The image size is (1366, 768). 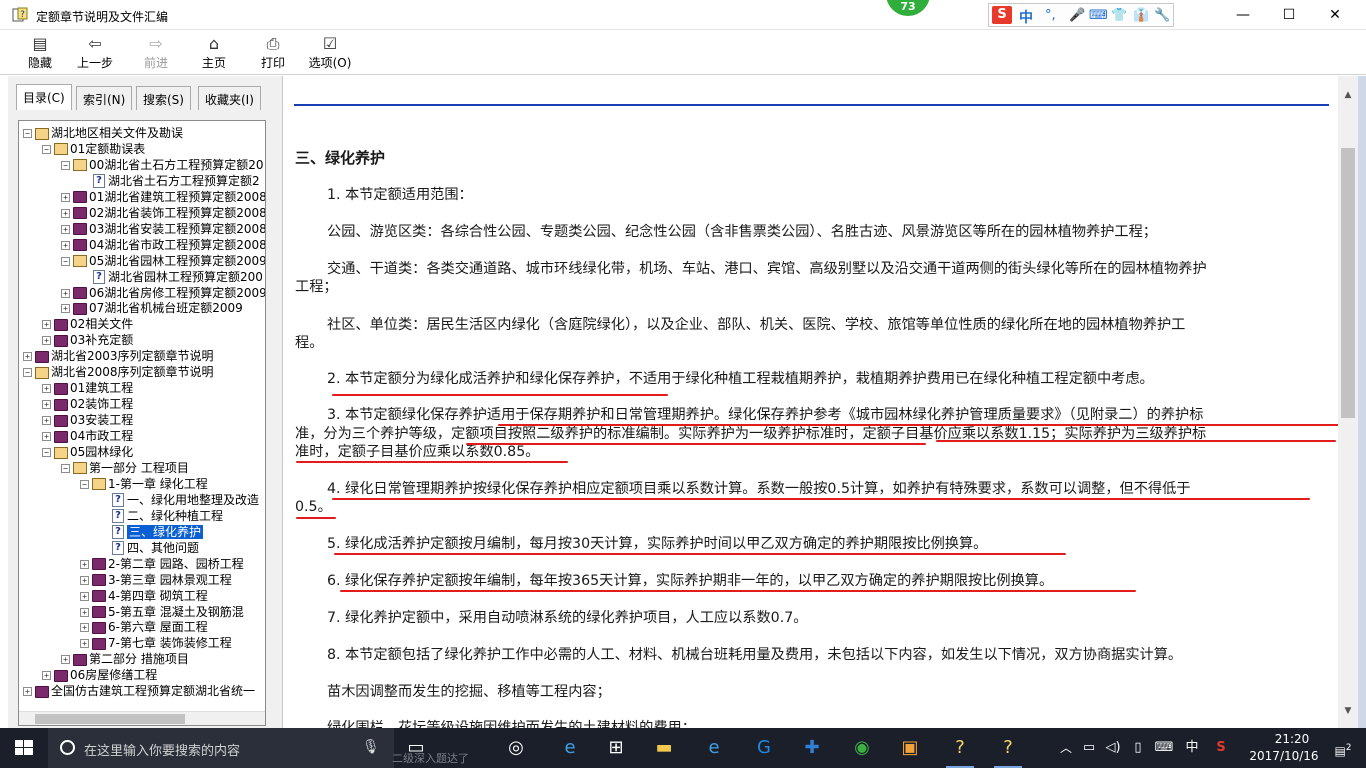 I want to click on close-button: ✕, so click(x=1335, y=15).